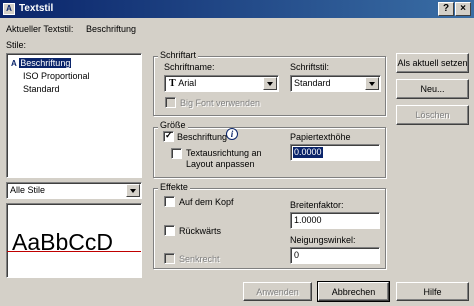 Image resolution: width=474 pixels, height=306 pixels. I want to click on font-name-value: Arial, so click(187, 83).